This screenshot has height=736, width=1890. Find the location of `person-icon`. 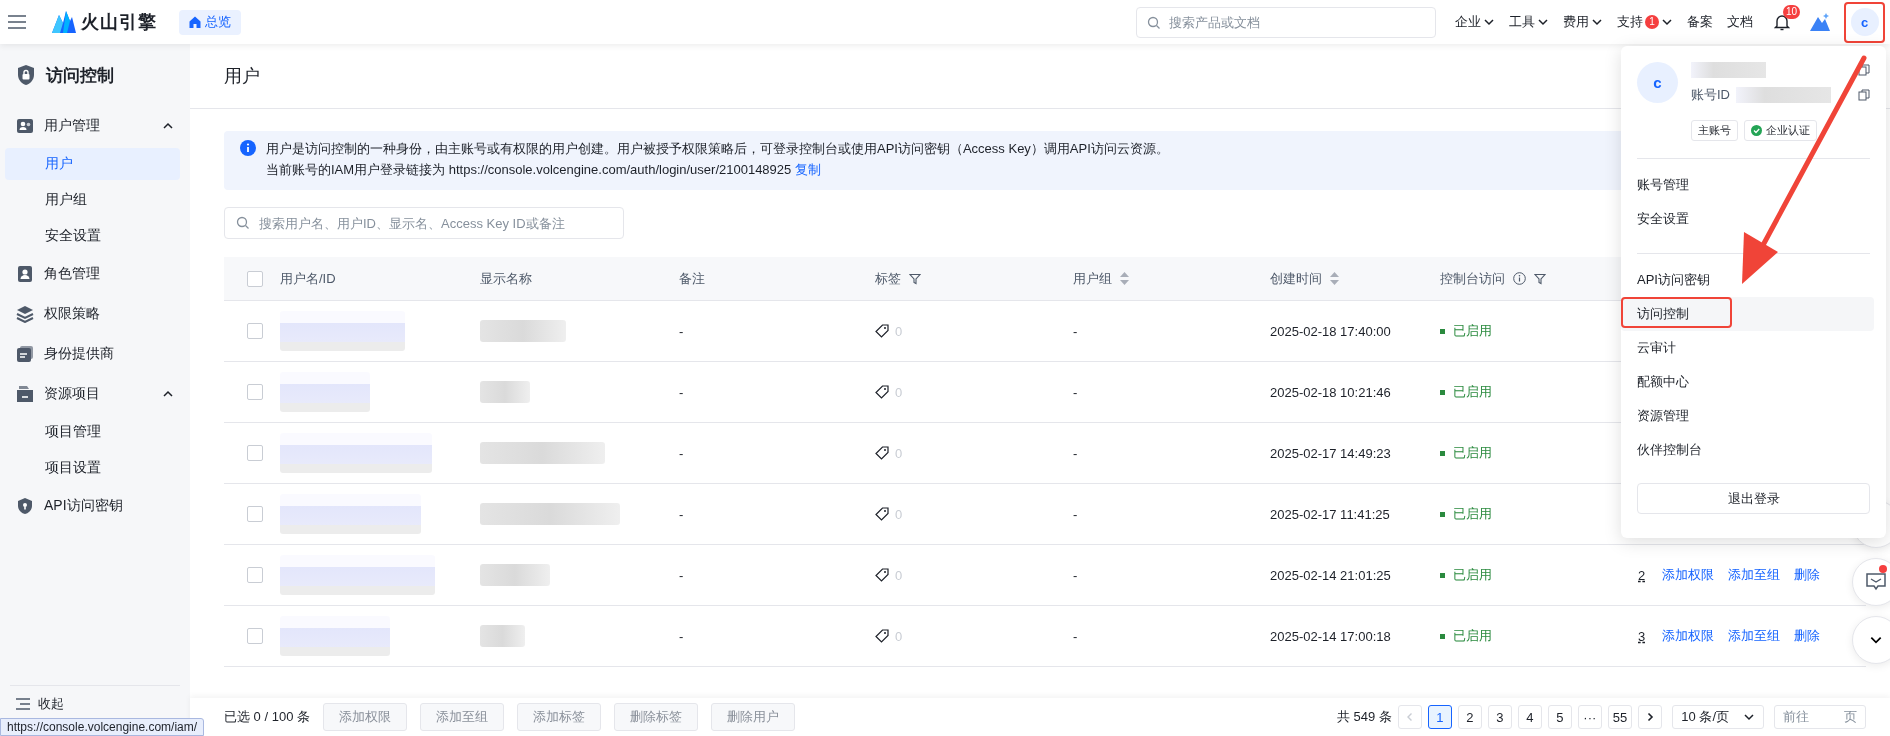

person-icon is located at coordinates (25, 274).